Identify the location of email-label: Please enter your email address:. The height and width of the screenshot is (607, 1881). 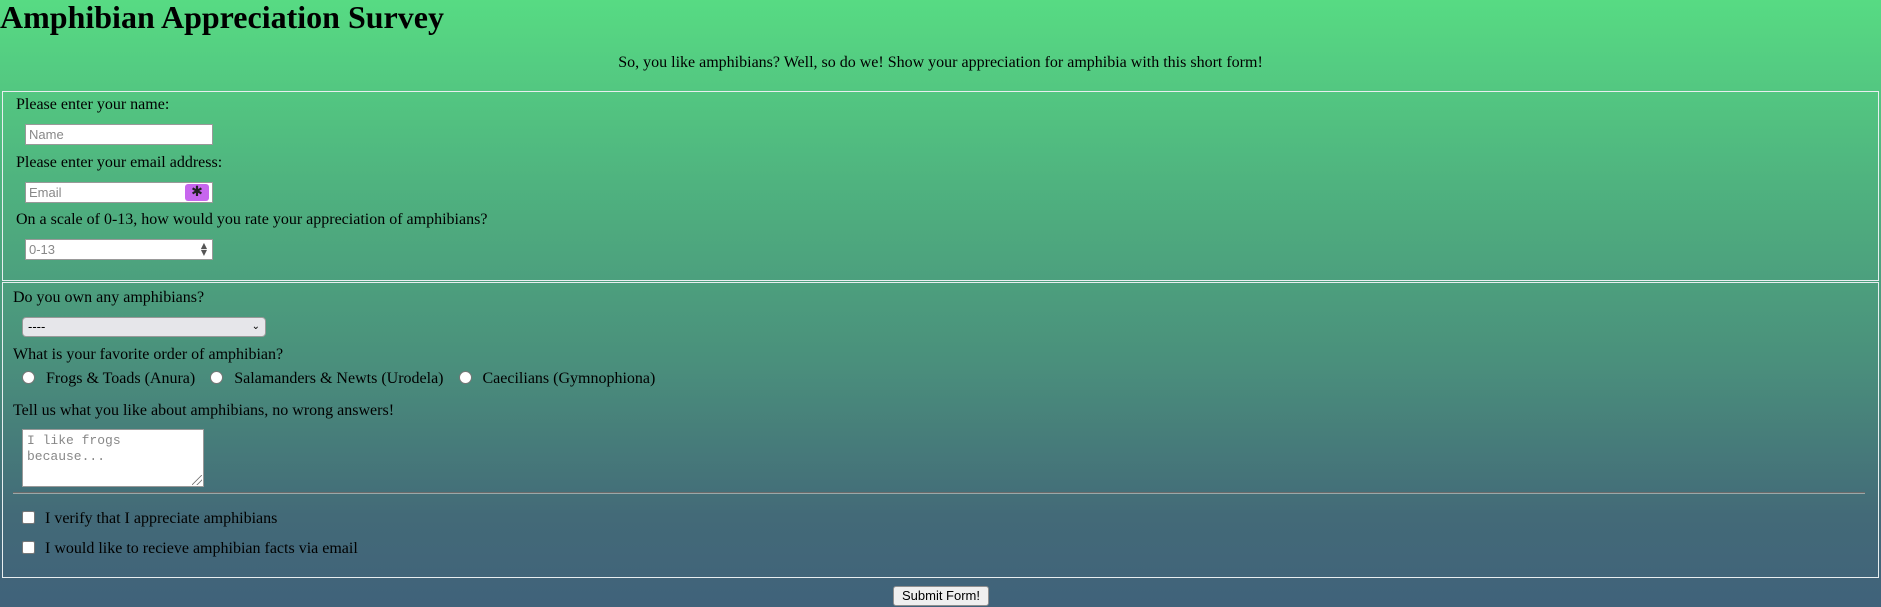
(119, 162).